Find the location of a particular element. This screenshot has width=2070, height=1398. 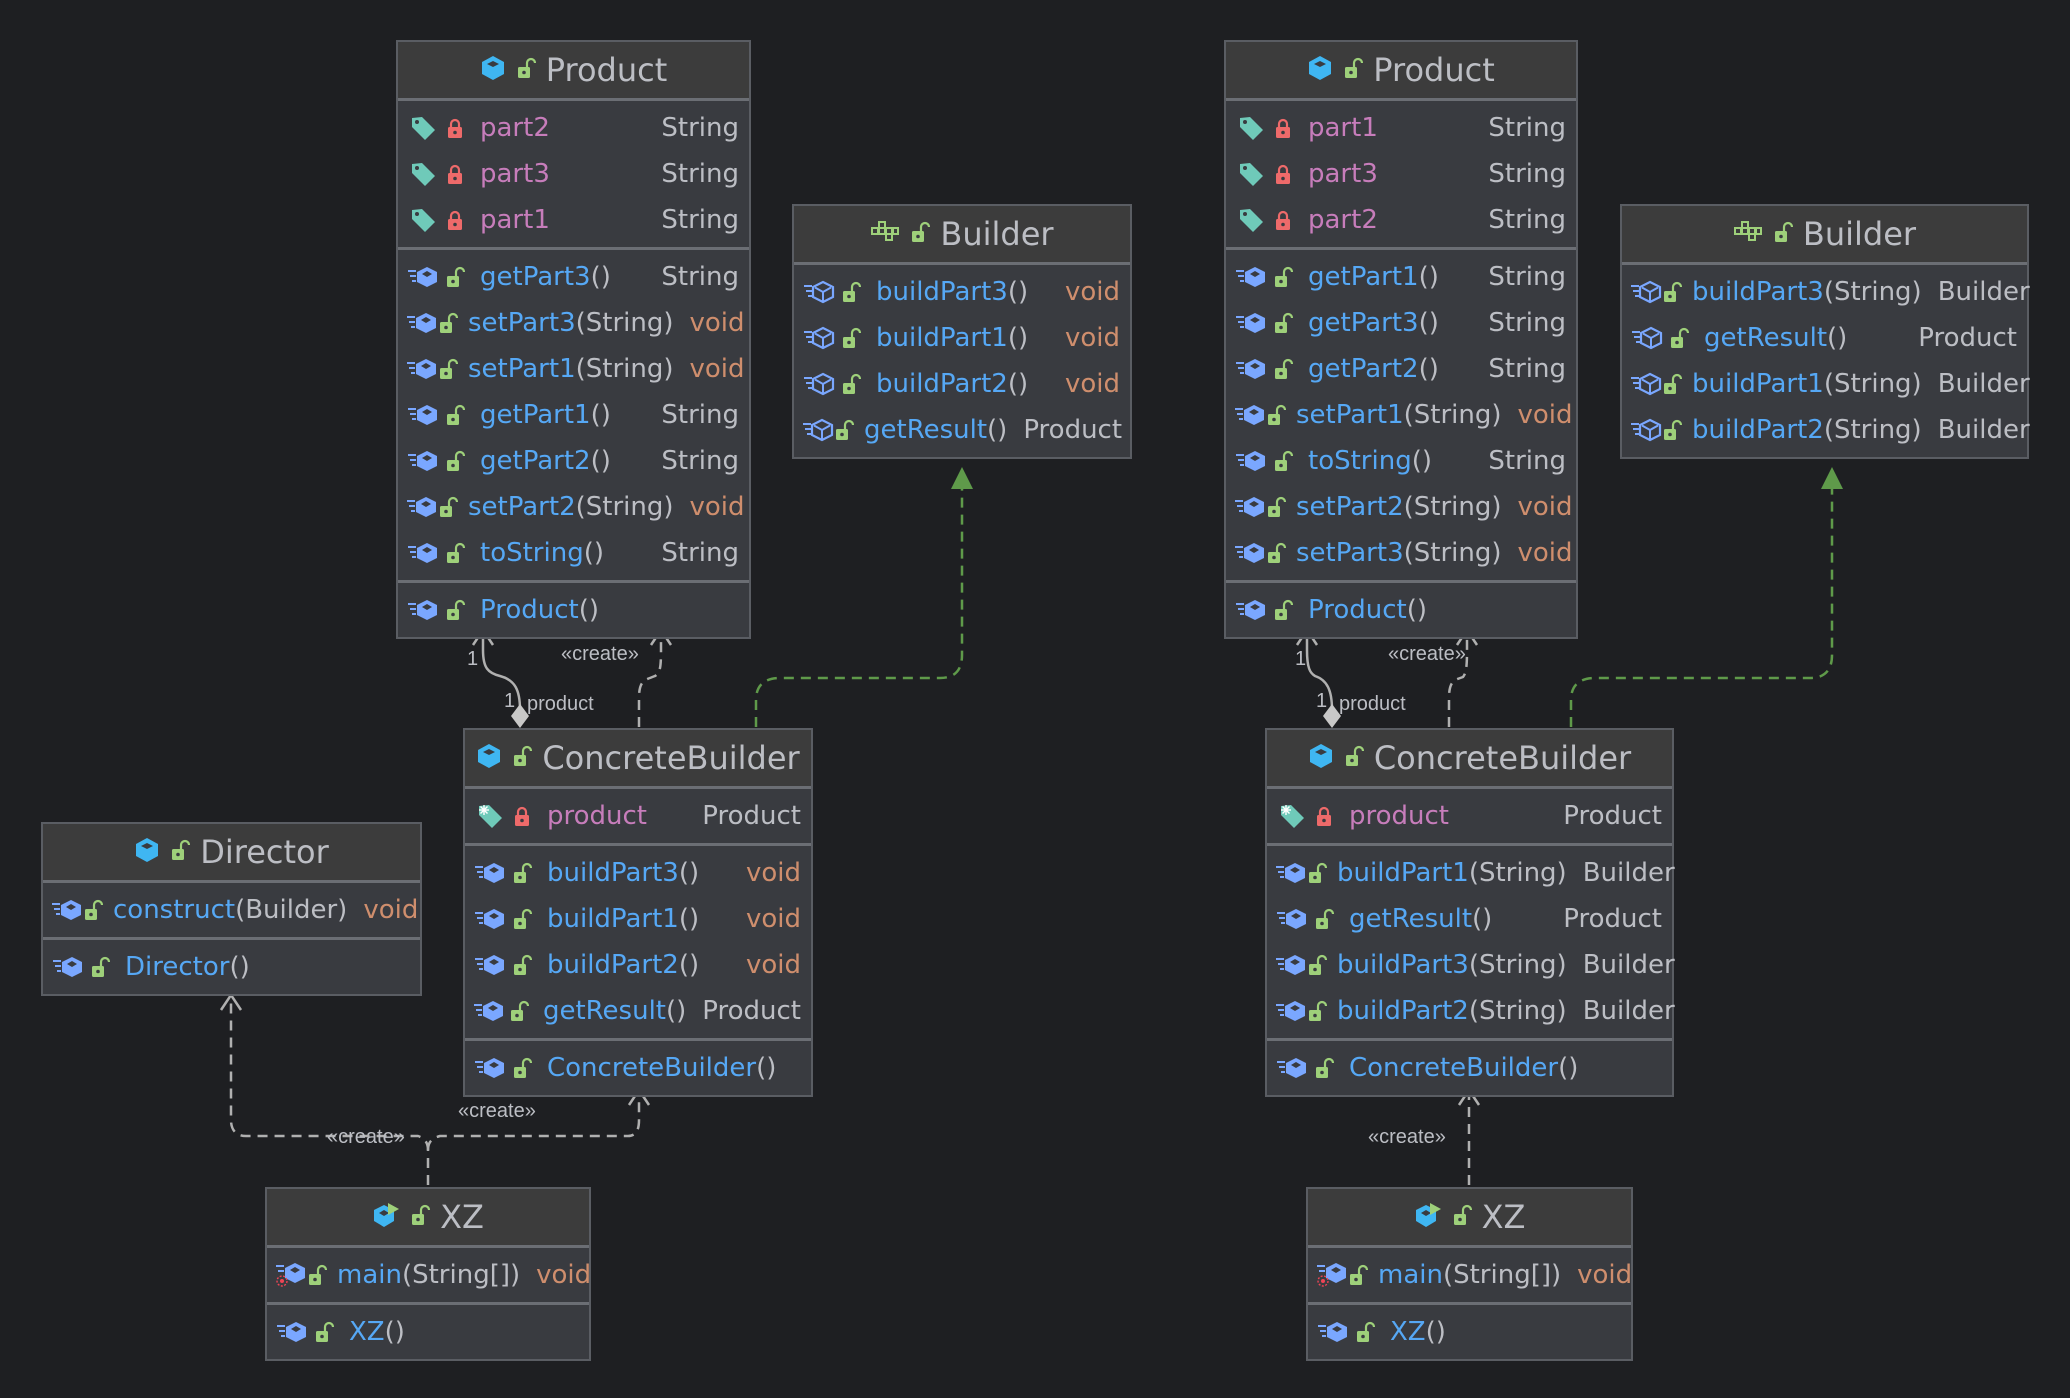

method-args: (String) is located at coordinates (1517, 1011).